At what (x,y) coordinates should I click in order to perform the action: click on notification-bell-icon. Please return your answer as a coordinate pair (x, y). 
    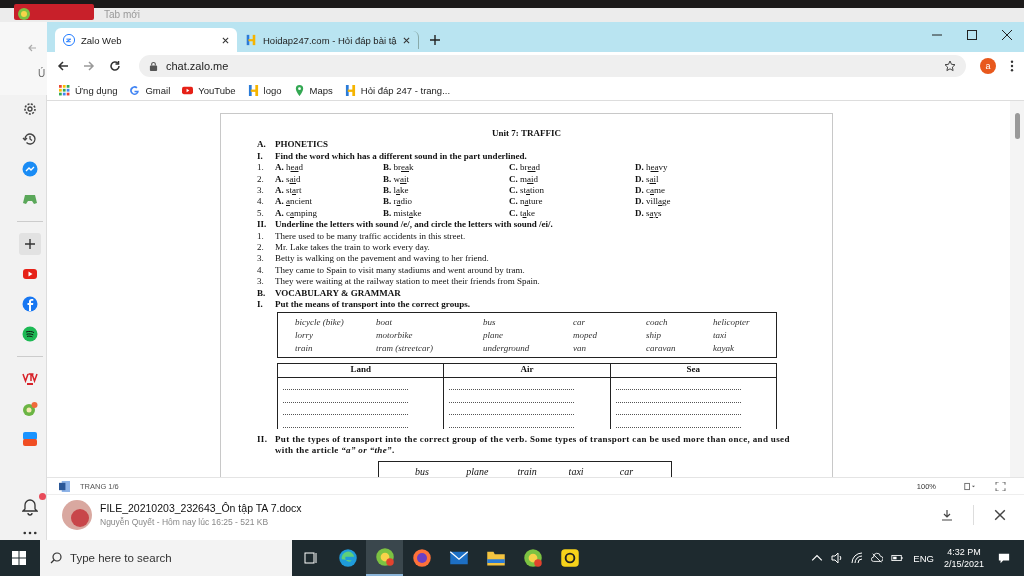
    Looking at the image, I should click on (30, 507).